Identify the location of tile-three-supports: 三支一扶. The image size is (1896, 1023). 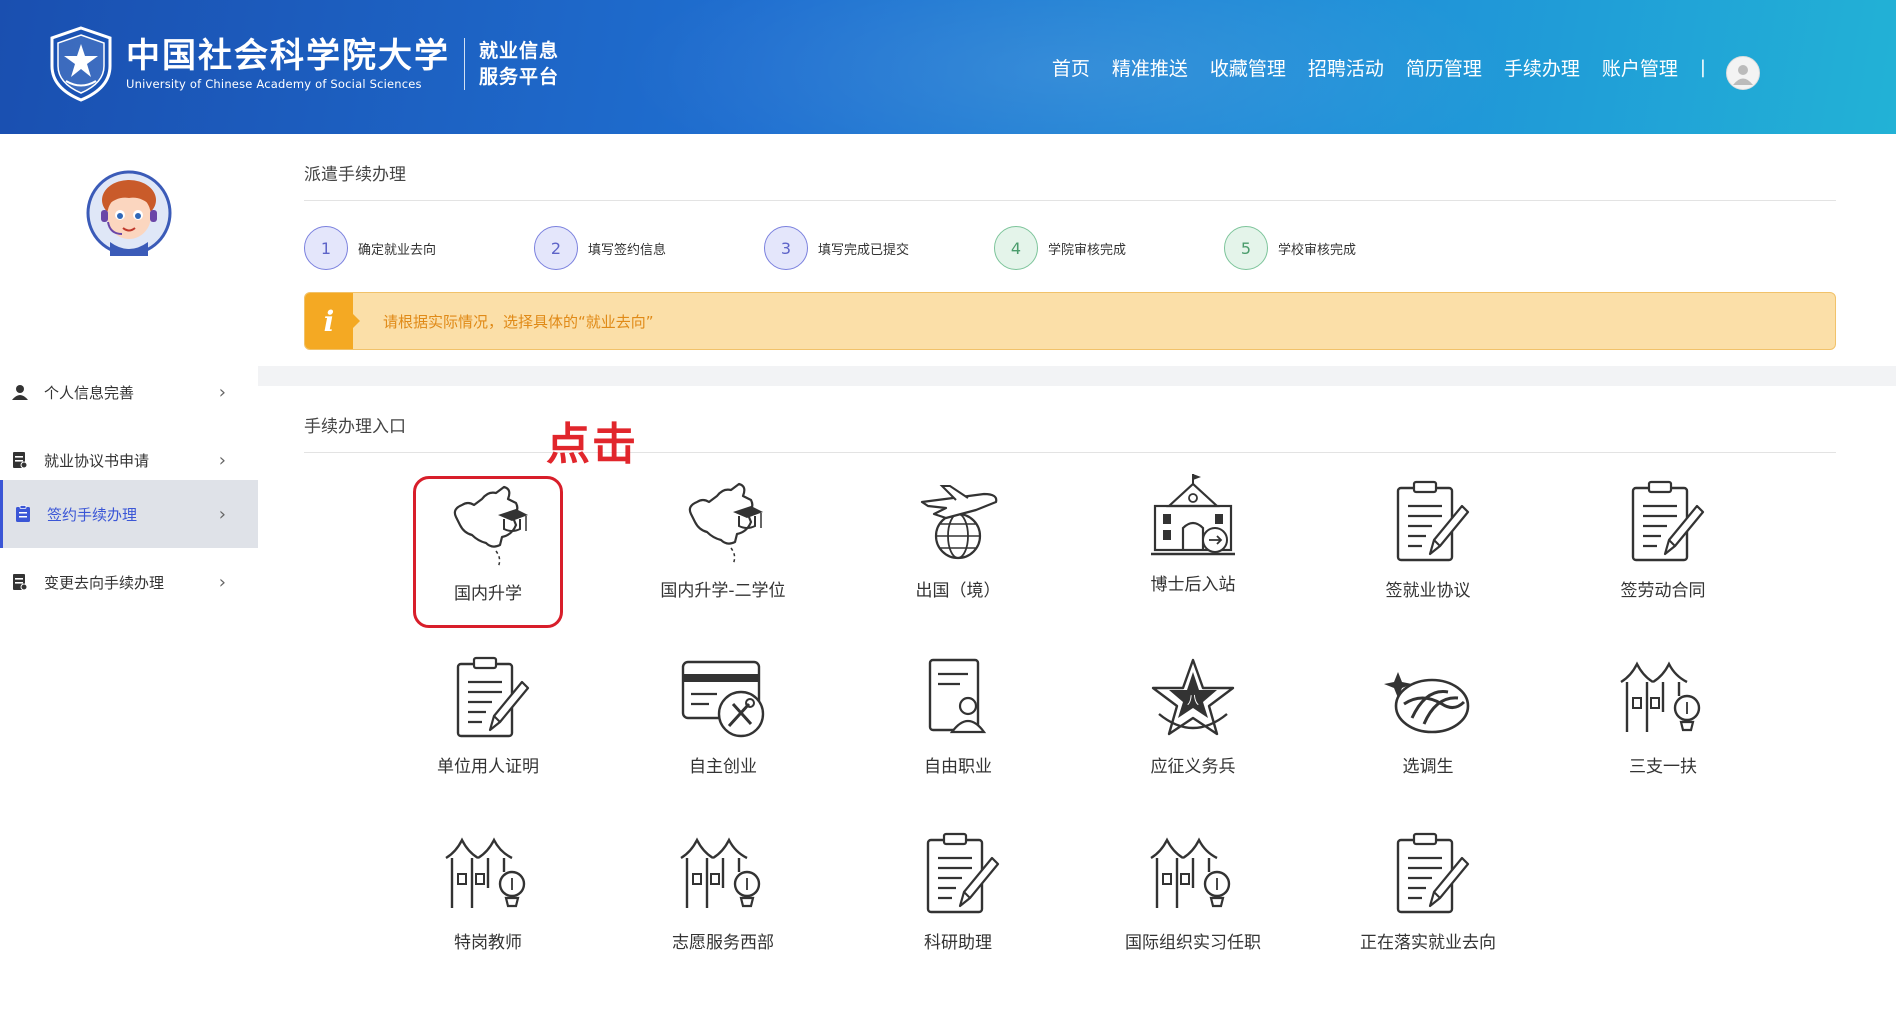
(1663, 728).